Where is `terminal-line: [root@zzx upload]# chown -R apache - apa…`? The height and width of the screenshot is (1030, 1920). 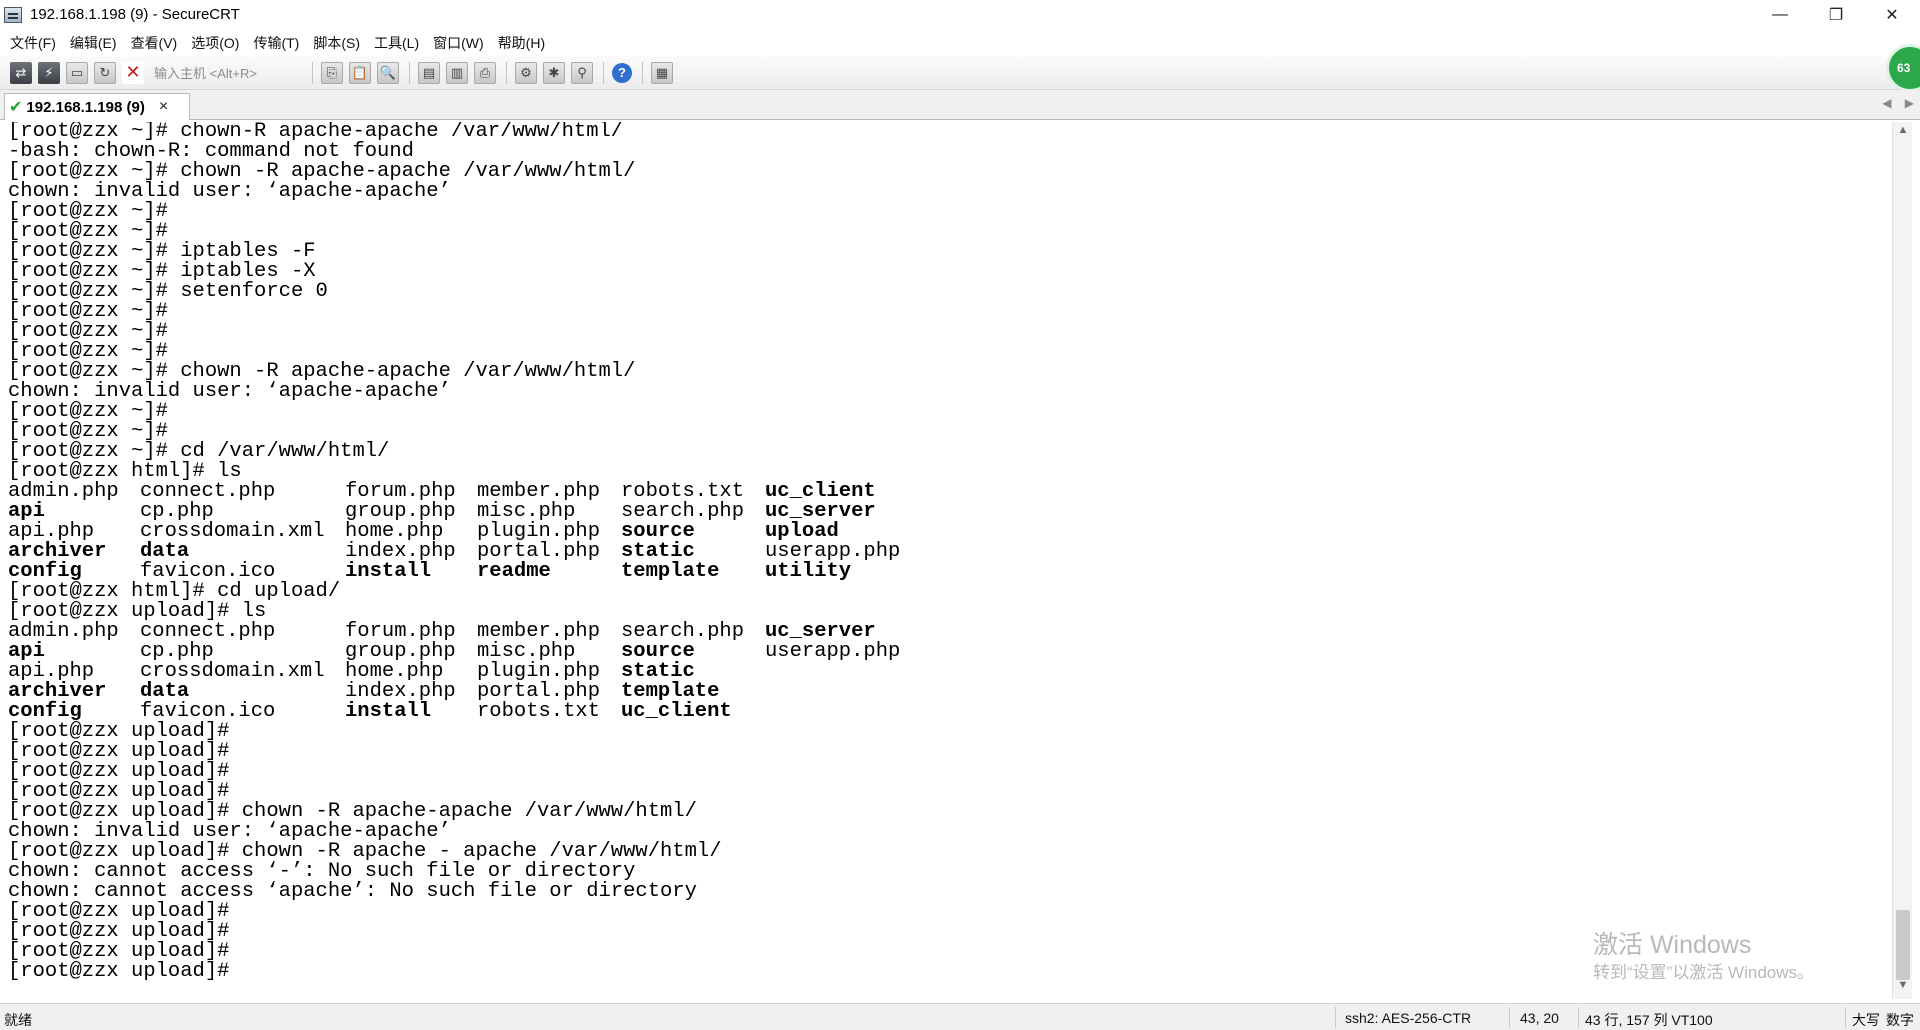
terminal-line: [root@zzx upload]# chown -R apache - apa… is located at coordinates (365, 851).